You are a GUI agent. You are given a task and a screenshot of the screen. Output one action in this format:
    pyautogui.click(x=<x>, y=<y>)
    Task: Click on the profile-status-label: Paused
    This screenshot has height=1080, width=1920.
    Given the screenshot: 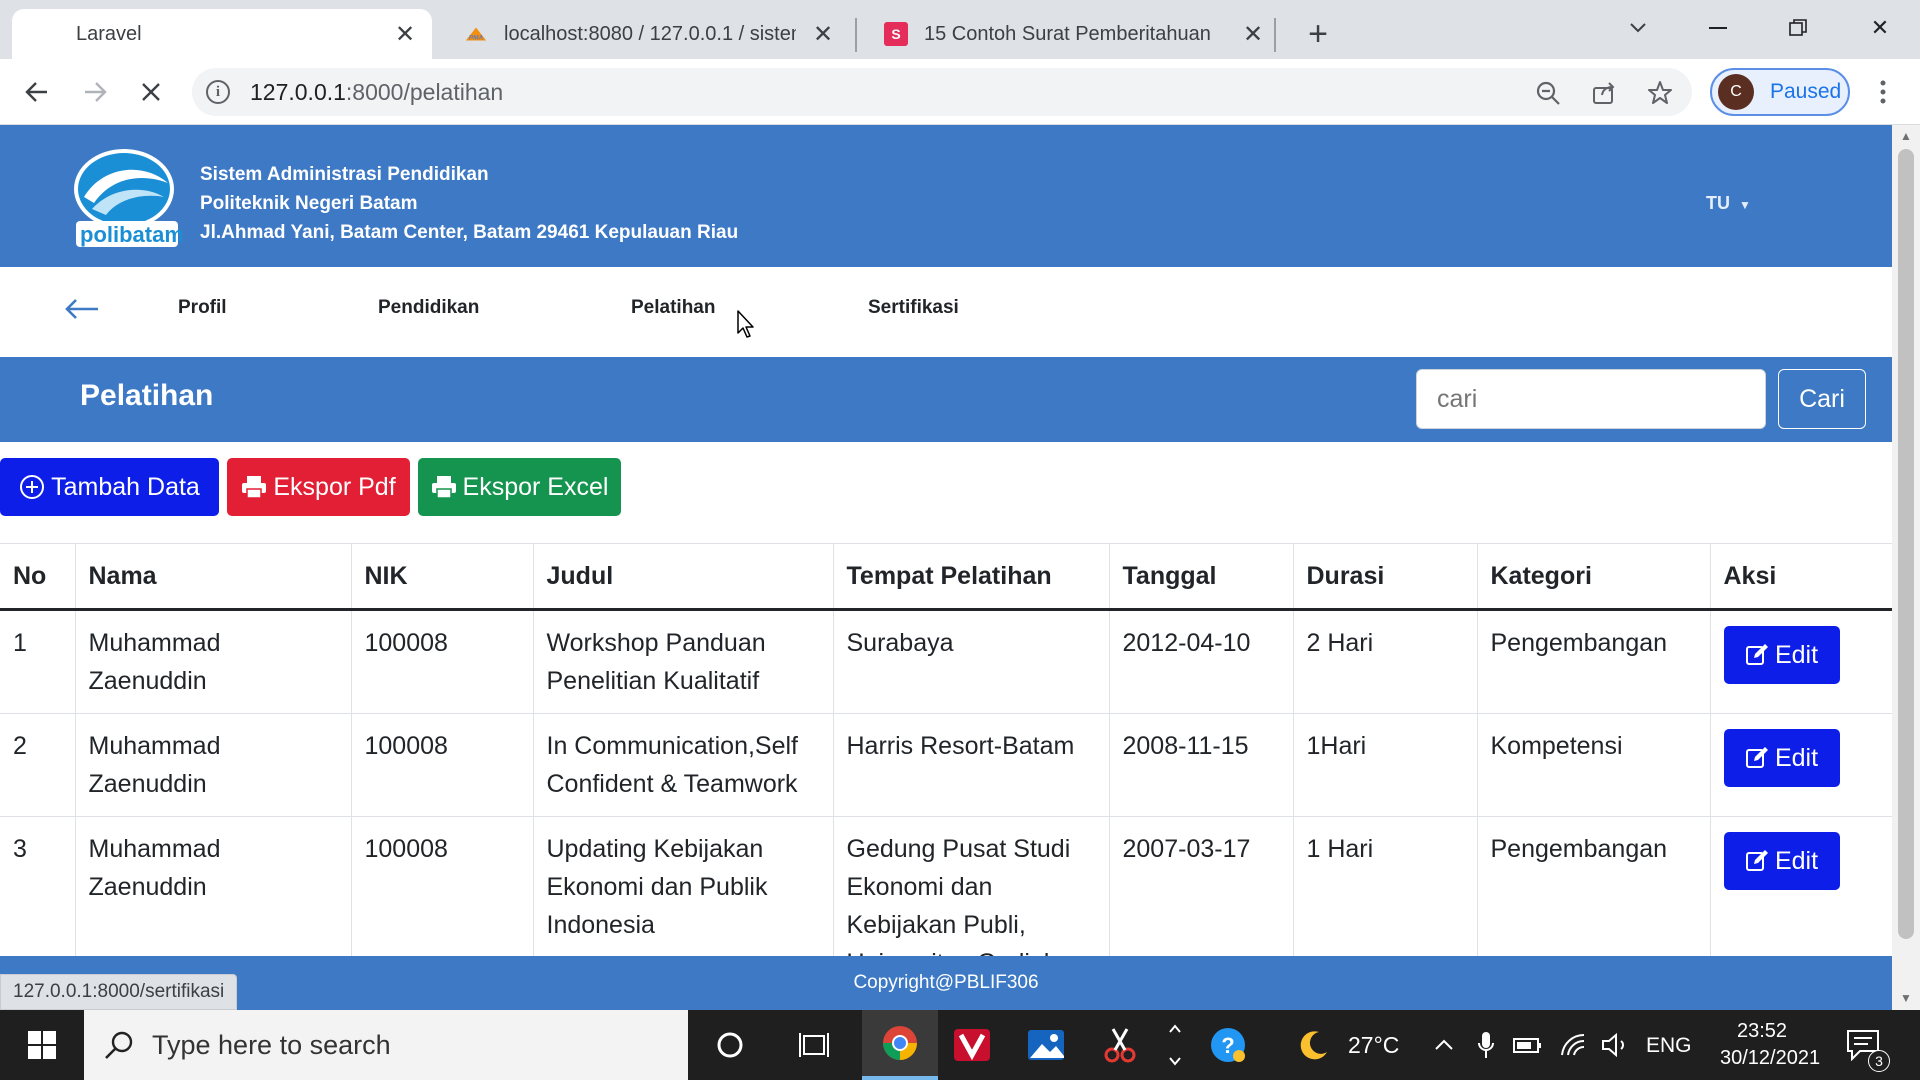 What is the action you would take?
    pyautogui.click(x=1806, y=91)
    